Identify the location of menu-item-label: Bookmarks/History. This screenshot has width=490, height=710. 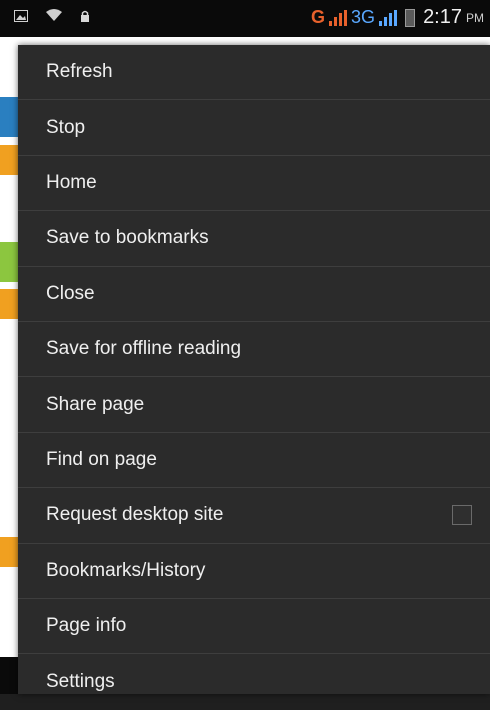
(126, 570).